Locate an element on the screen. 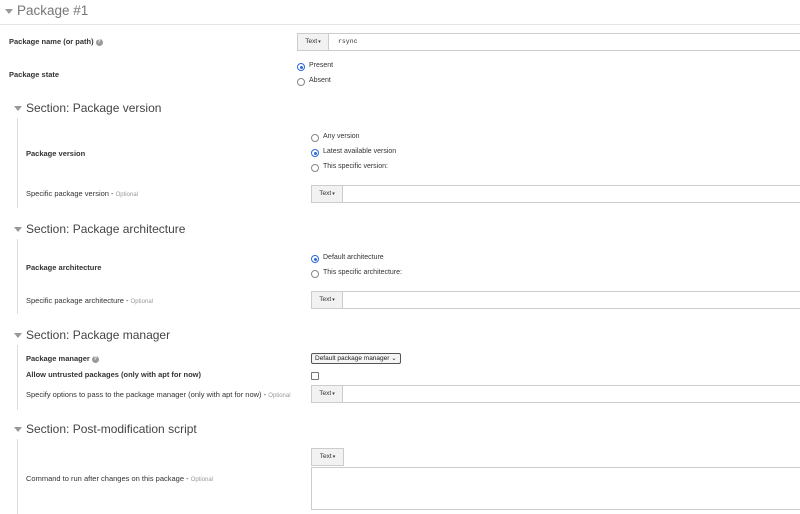 The image size is (800, 514). version-specific-label: This specific version: is located at coordinates (355, 166).